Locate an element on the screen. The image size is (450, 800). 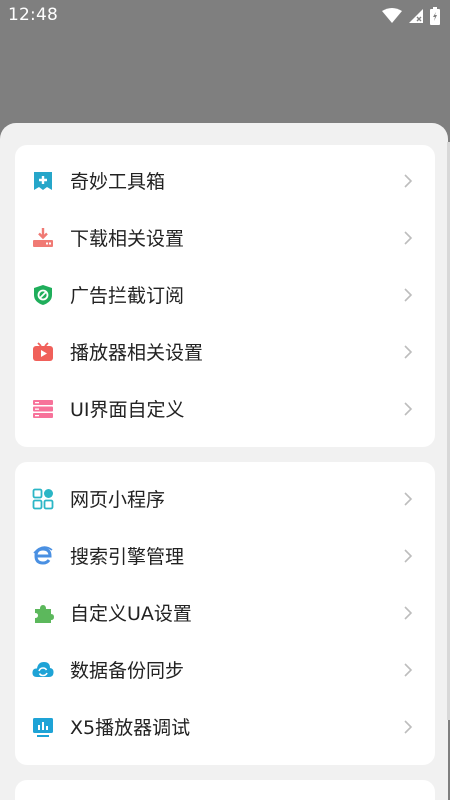
monitor-chart-icon is located at coordinates (43, 727).